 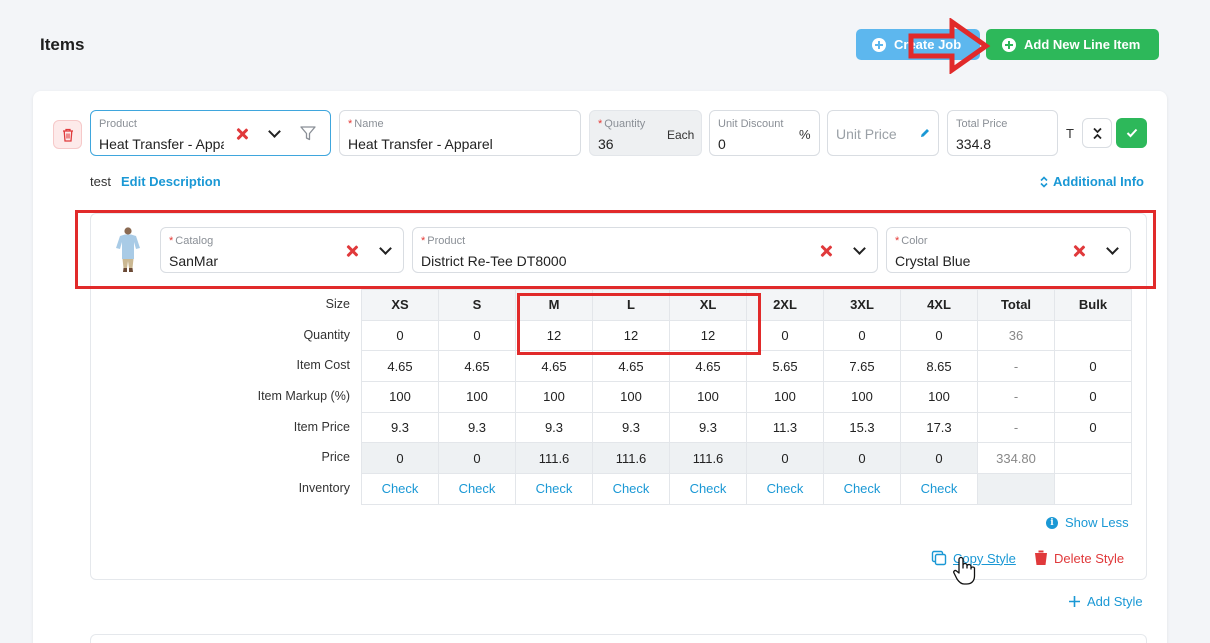 I want to click on chevron-down-icon, so click(x=274, y=131).